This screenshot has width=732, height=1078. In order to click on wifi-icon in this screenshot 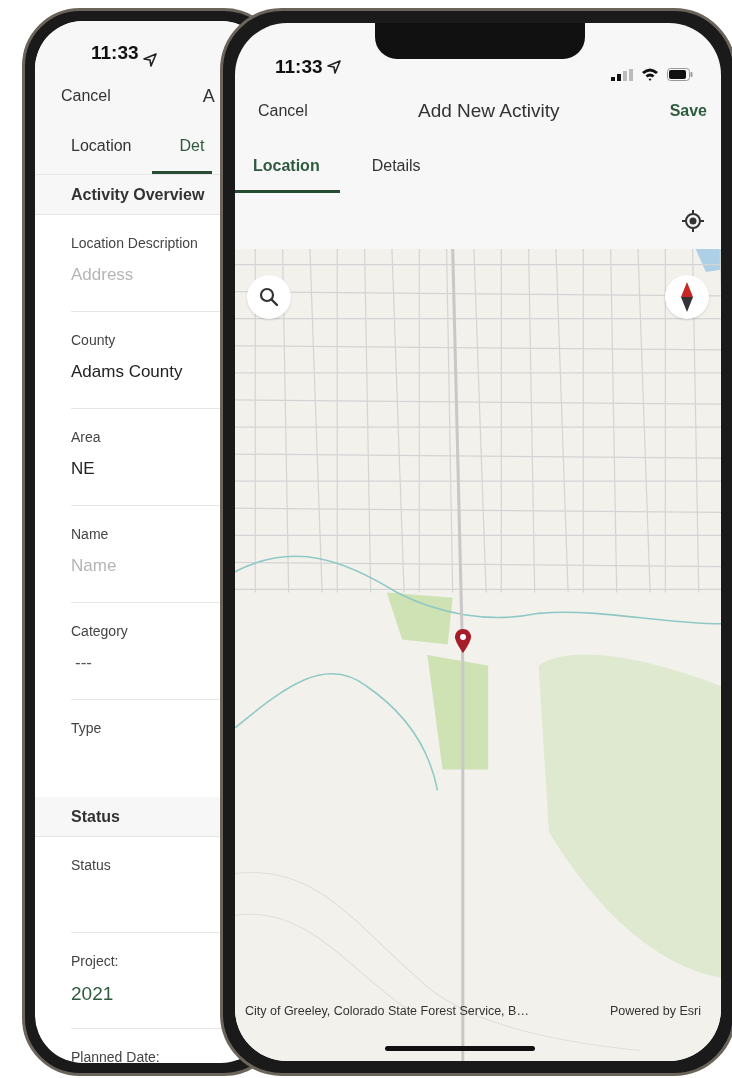, I will do `click(650, 74)`.